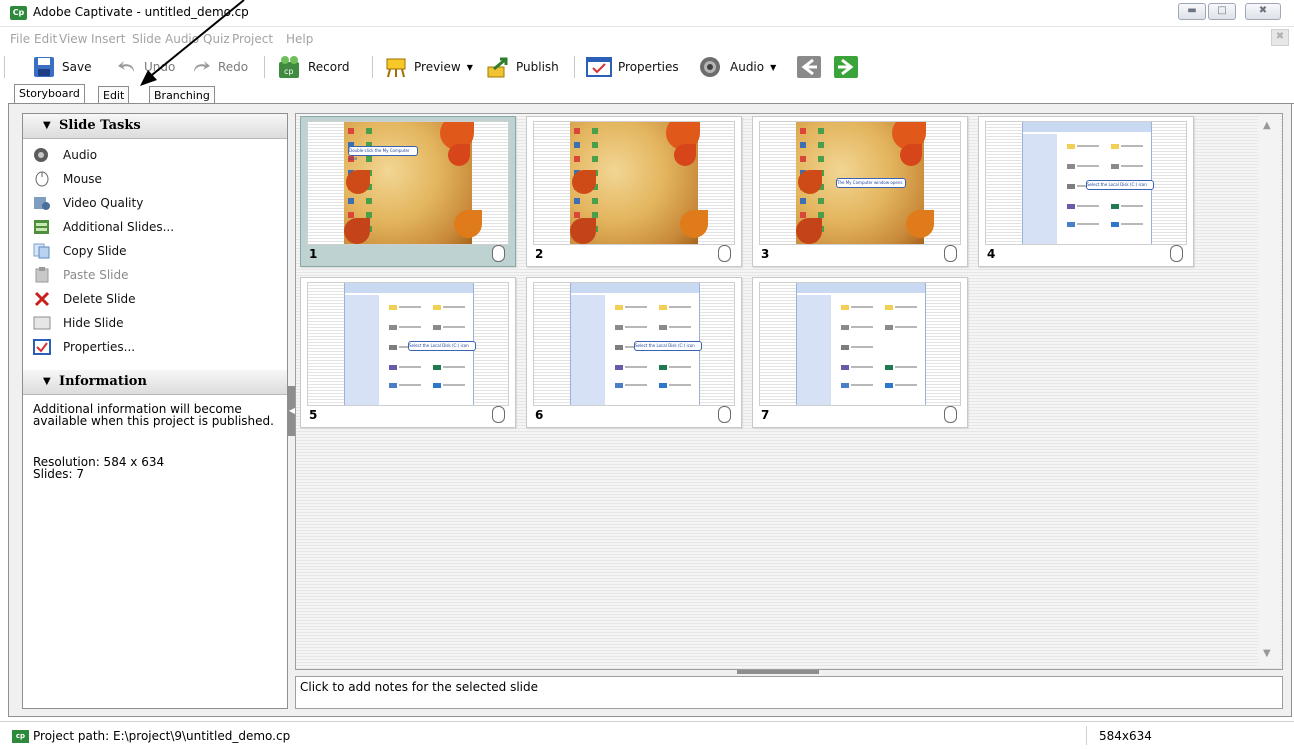 The height and width of the screenshot is (749, 1294). I want to click on slide-thumbnail: 2, so click(634, 191).